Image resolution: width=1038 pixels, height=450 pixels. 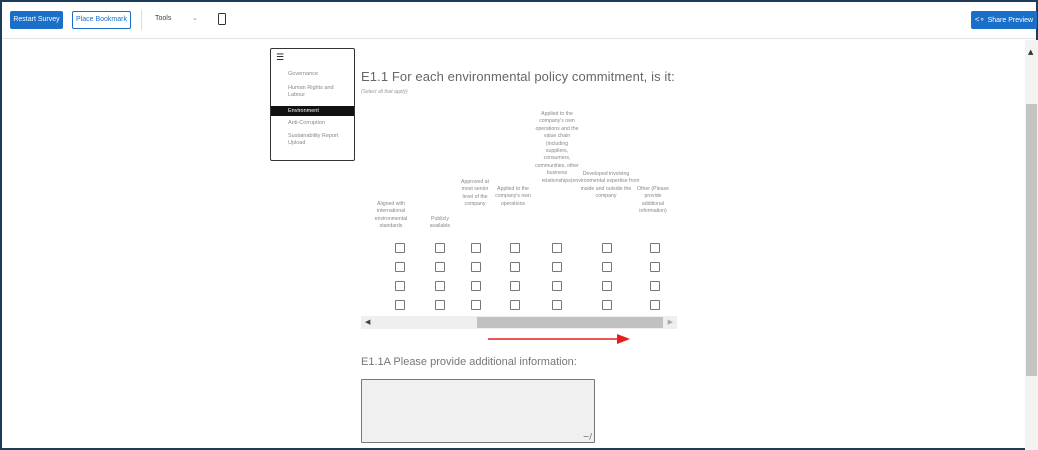 What do you see at coordinates (312, 123) in the screenshot?
I see `menu-item-anti-corruption: Anti-Corruption` at bounding box center [312, 123].